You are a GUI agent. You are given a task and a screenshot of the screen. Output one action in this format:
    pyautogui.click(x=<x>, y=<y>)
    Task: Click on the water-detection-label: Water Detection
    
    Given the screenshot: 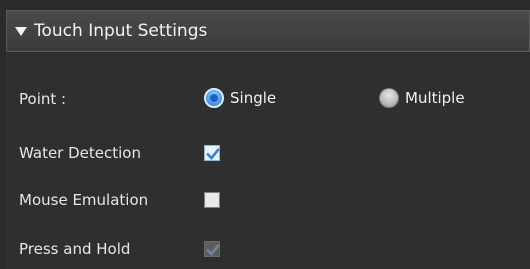 What is the action you would take?
    pyautogui.click(x=80, y=153)
    